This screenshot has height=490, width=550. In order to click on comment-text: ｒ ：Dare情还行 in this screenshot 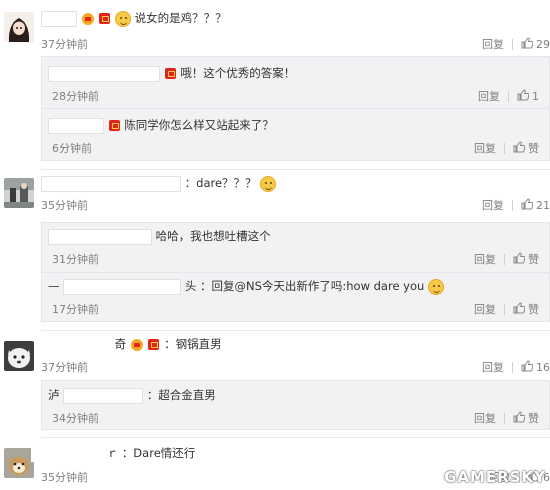, I will do `click(113, 453)`.